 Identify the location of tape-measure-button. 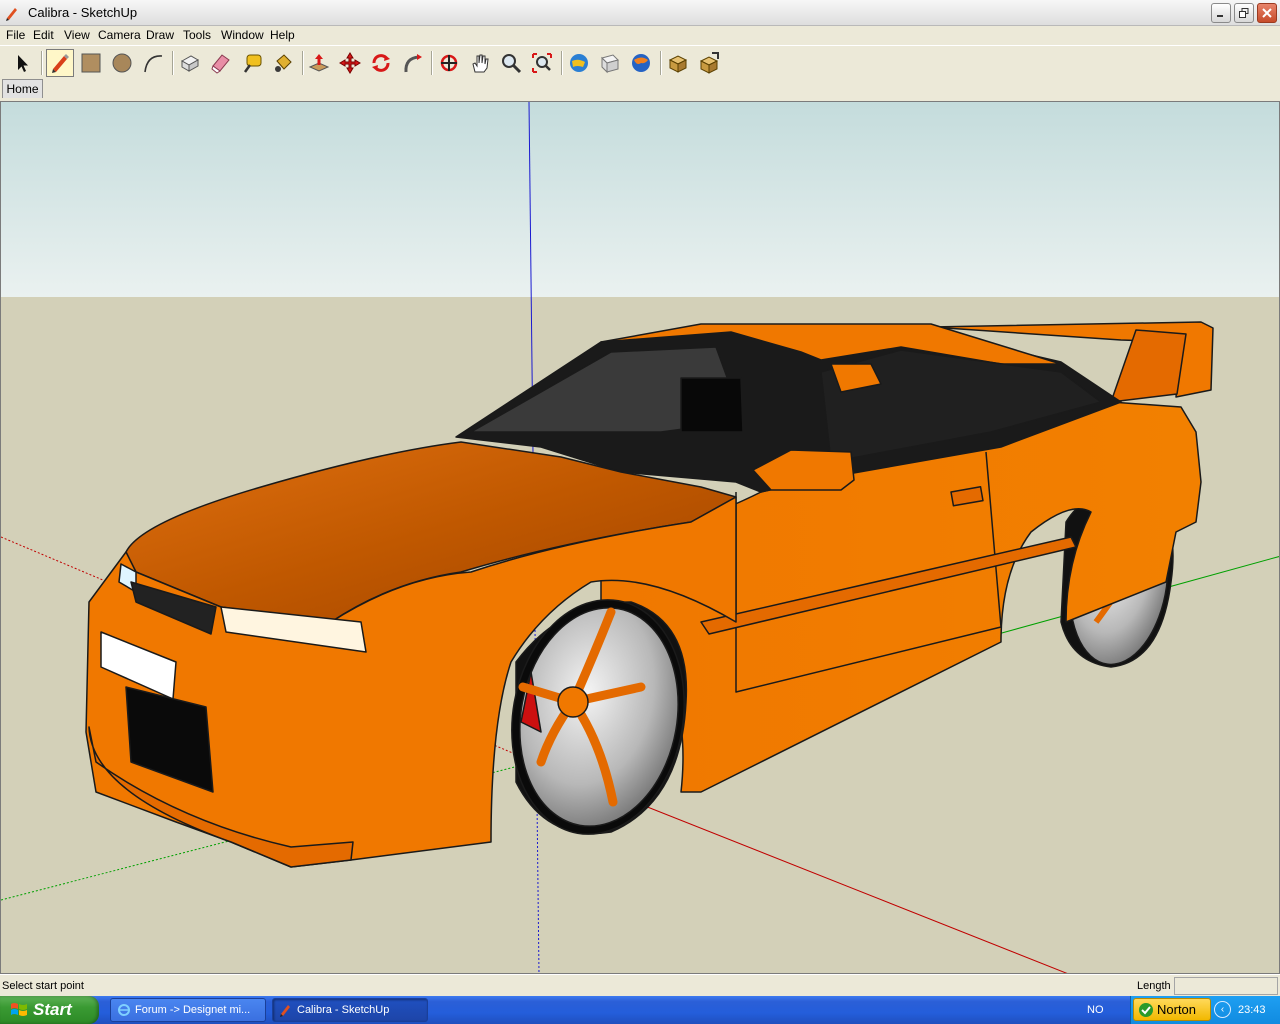
(252, 63).